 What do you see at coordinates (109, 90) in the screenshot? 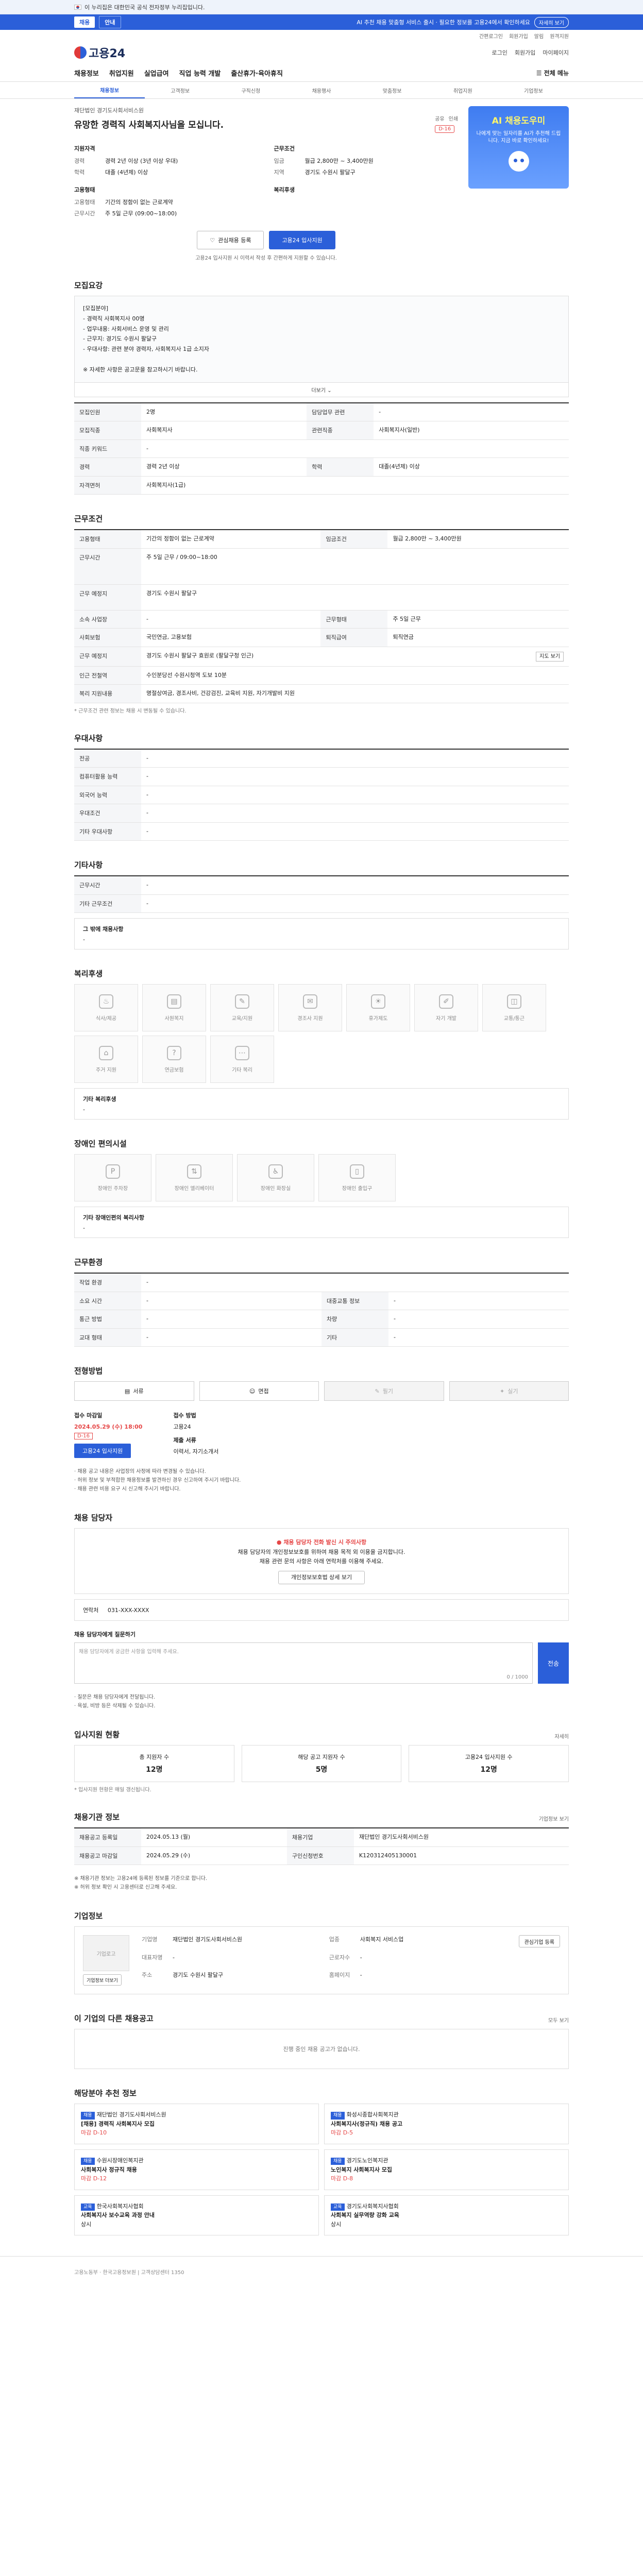
I see `subnav-item: 채용정보` at bounding box center [109, 90].